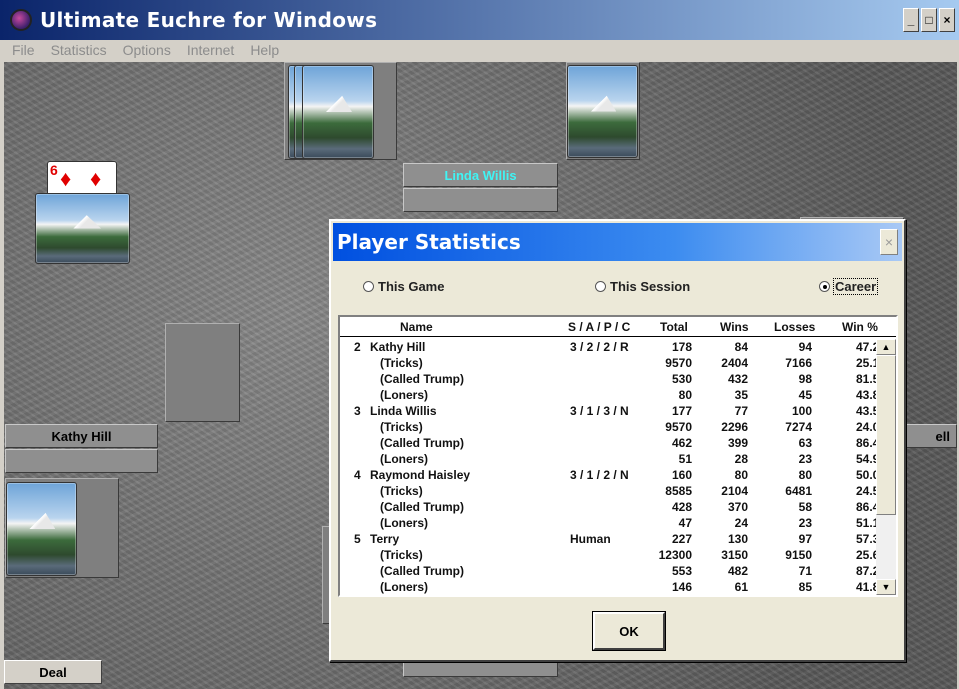 The image size is (959, 689). What do you see at coordinates (865, 379) in the screenshot?
I see `row-win-pct: 81.5%` at bounding box center [865, 379].